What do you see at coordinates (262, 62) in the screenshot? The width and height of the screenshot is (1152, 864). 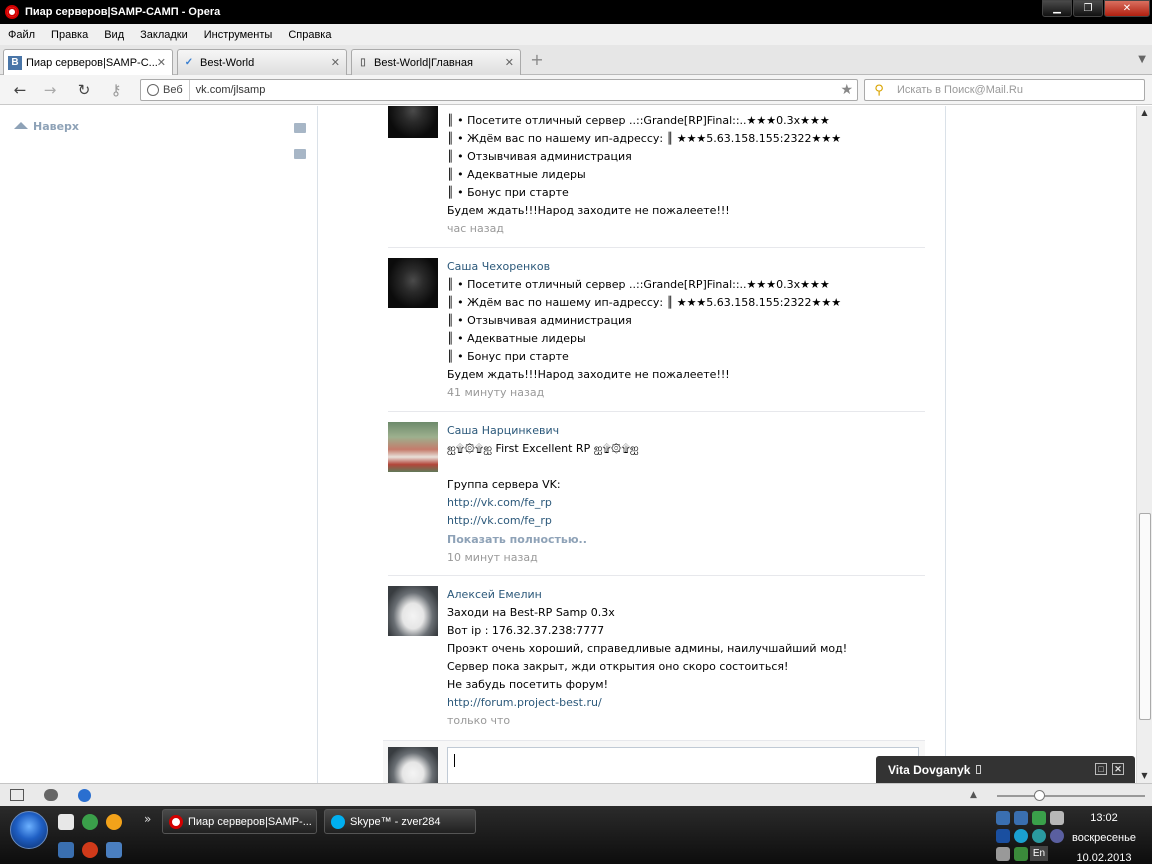 I see `tab-best-world: ✓ Best-World ✕` at bounding box center [262, 62].